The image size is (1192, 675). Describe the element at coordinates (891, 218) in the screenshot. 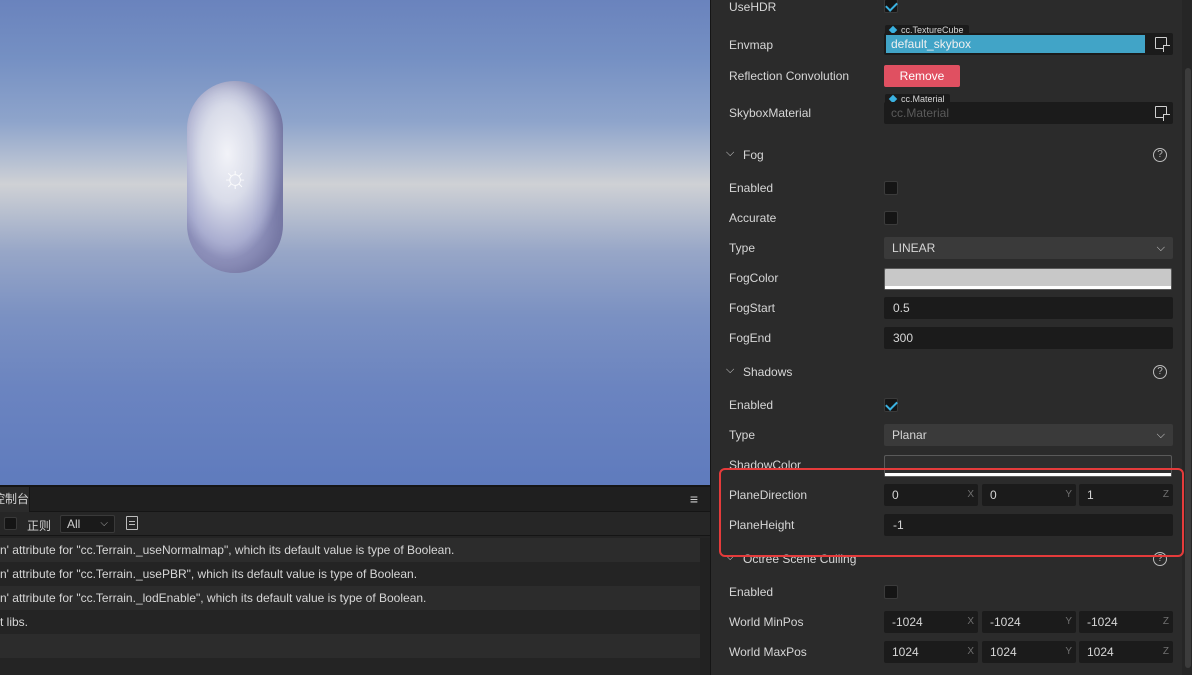

I see `fog-accurate-checkbox` at that location.